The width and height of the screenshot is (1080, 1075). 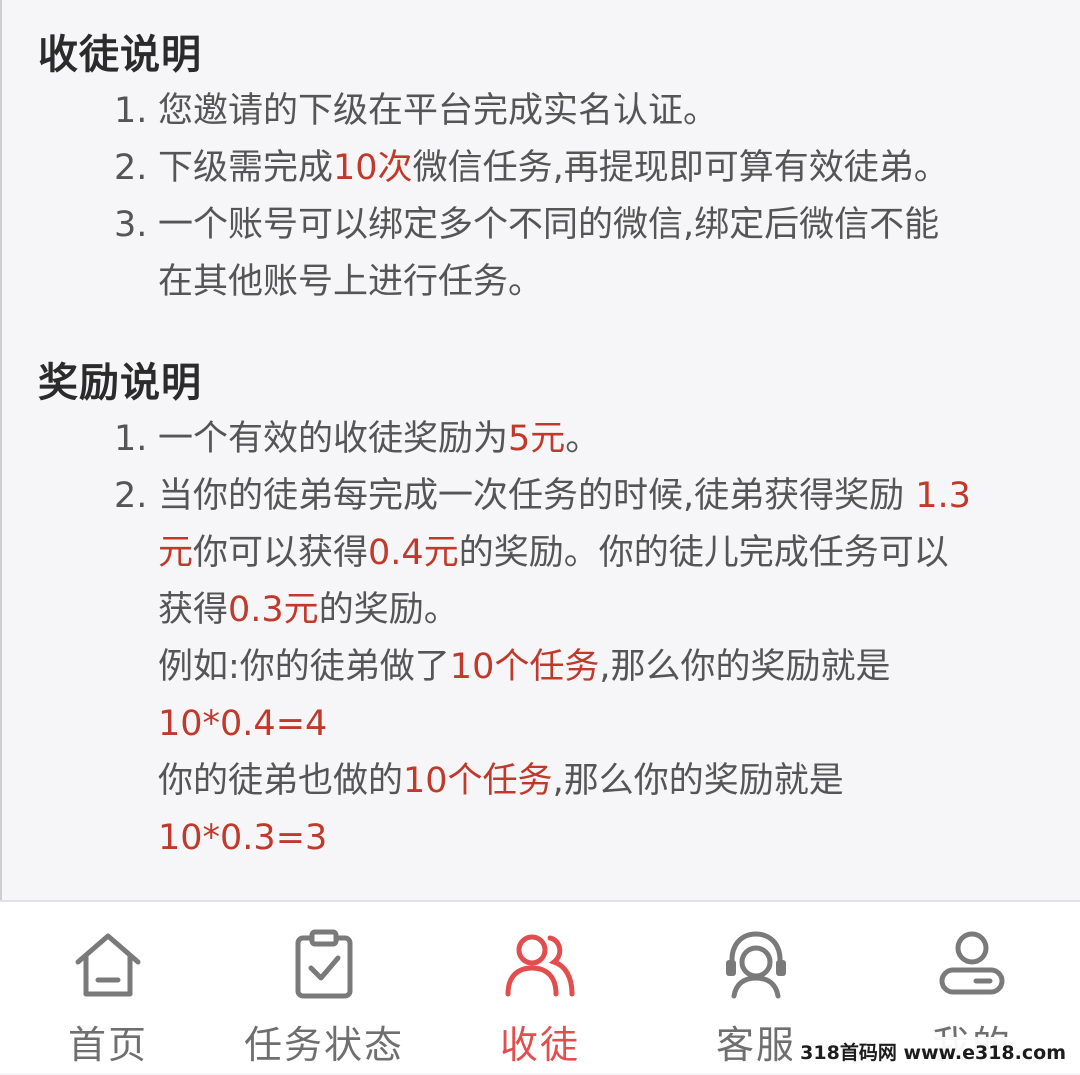 What do you see at coordinates (351, 282) in the screenshot?
I see `recruit-item-text: 在其他账号上进行任务。` at bounding box center [351, 282].